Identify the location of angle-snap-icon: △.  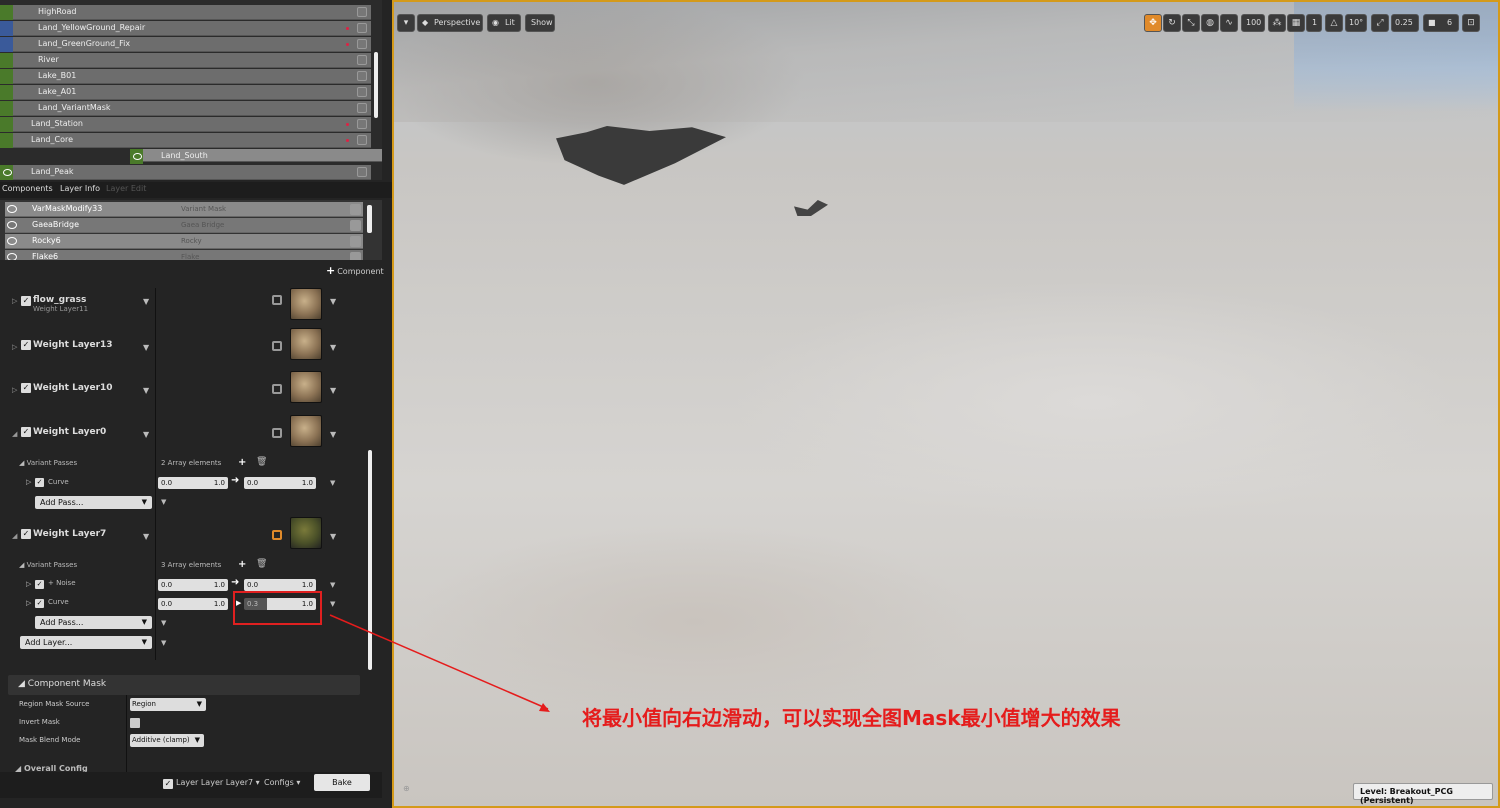
(1334, 23).